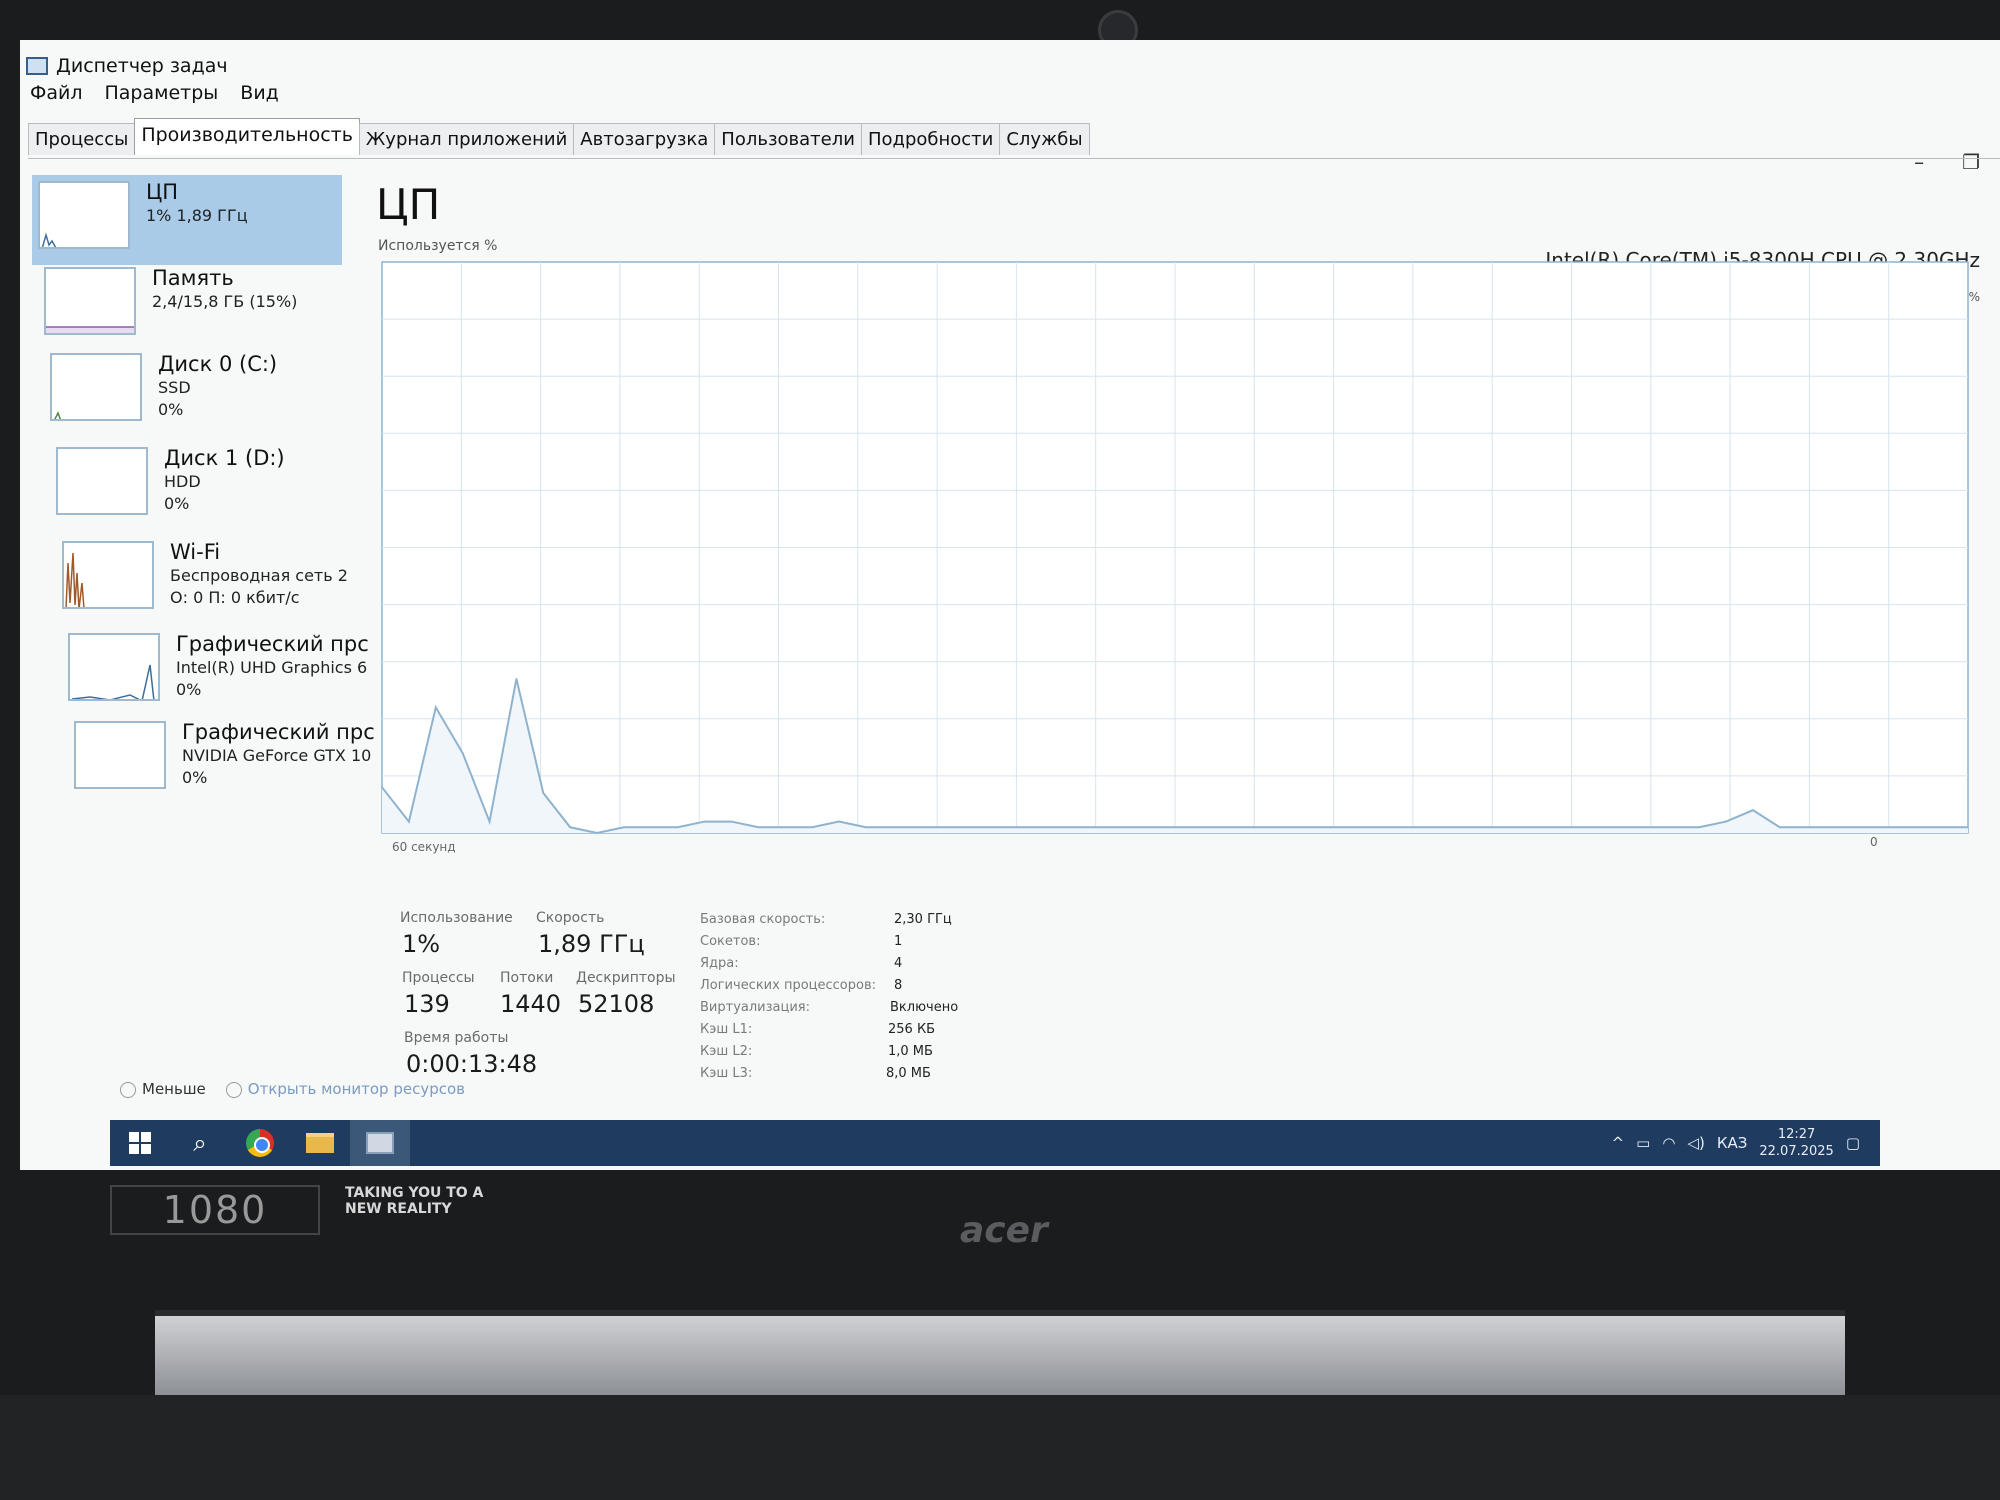 The image size is (2000, 1500). I want to click on detail-label: Кэш L1:, so click(726, 1029).